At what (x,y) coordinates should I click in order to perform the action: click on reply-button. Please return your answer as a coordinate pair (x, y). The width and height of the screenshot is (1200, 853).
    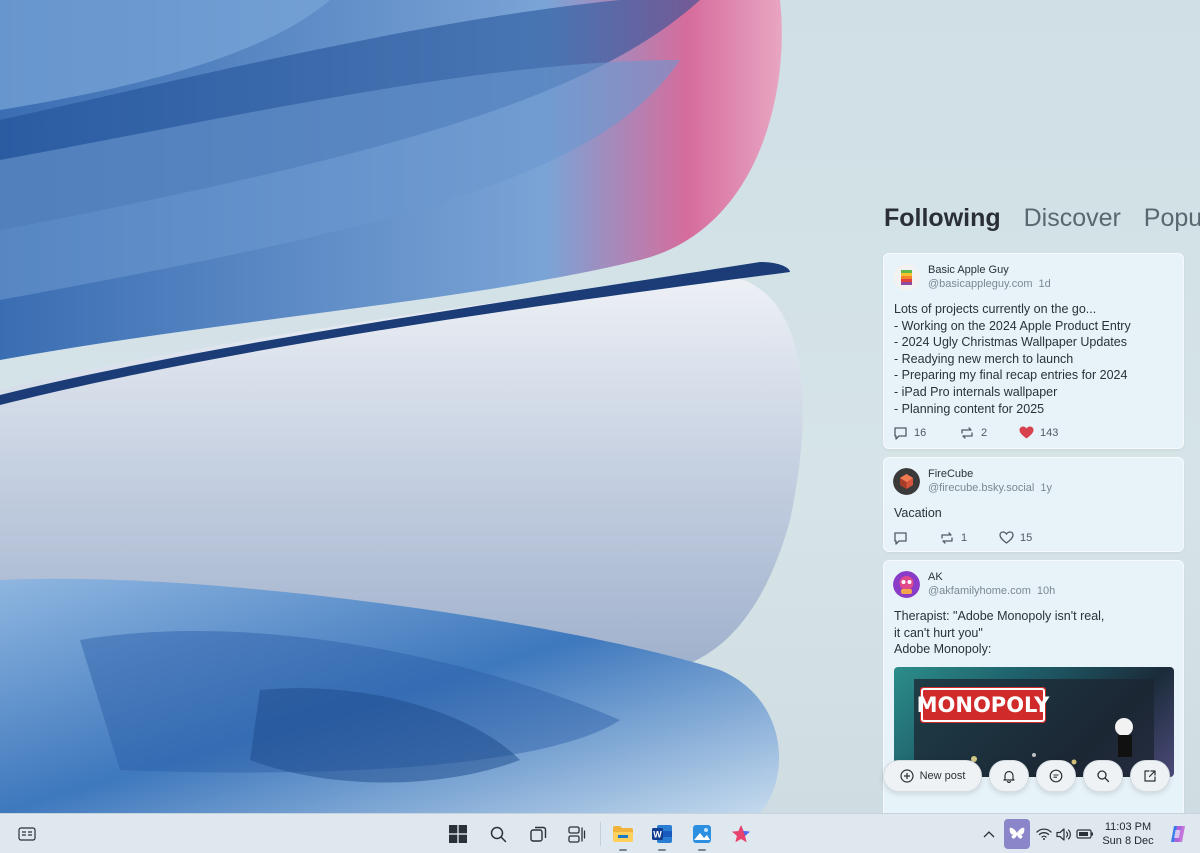
    Looking at the image, I should click on (903, 538).